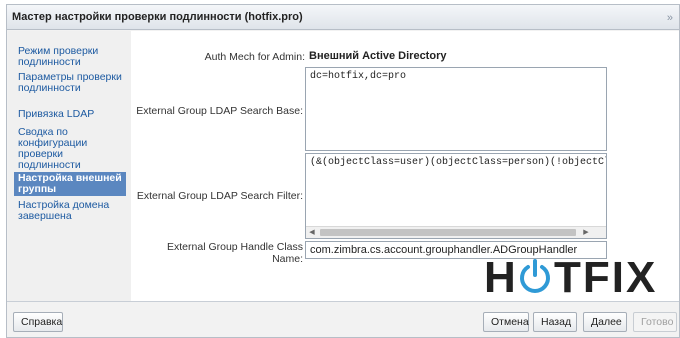  I want to click on search-base-input: dc=hotfix,dc=pro, so click(456, 109).